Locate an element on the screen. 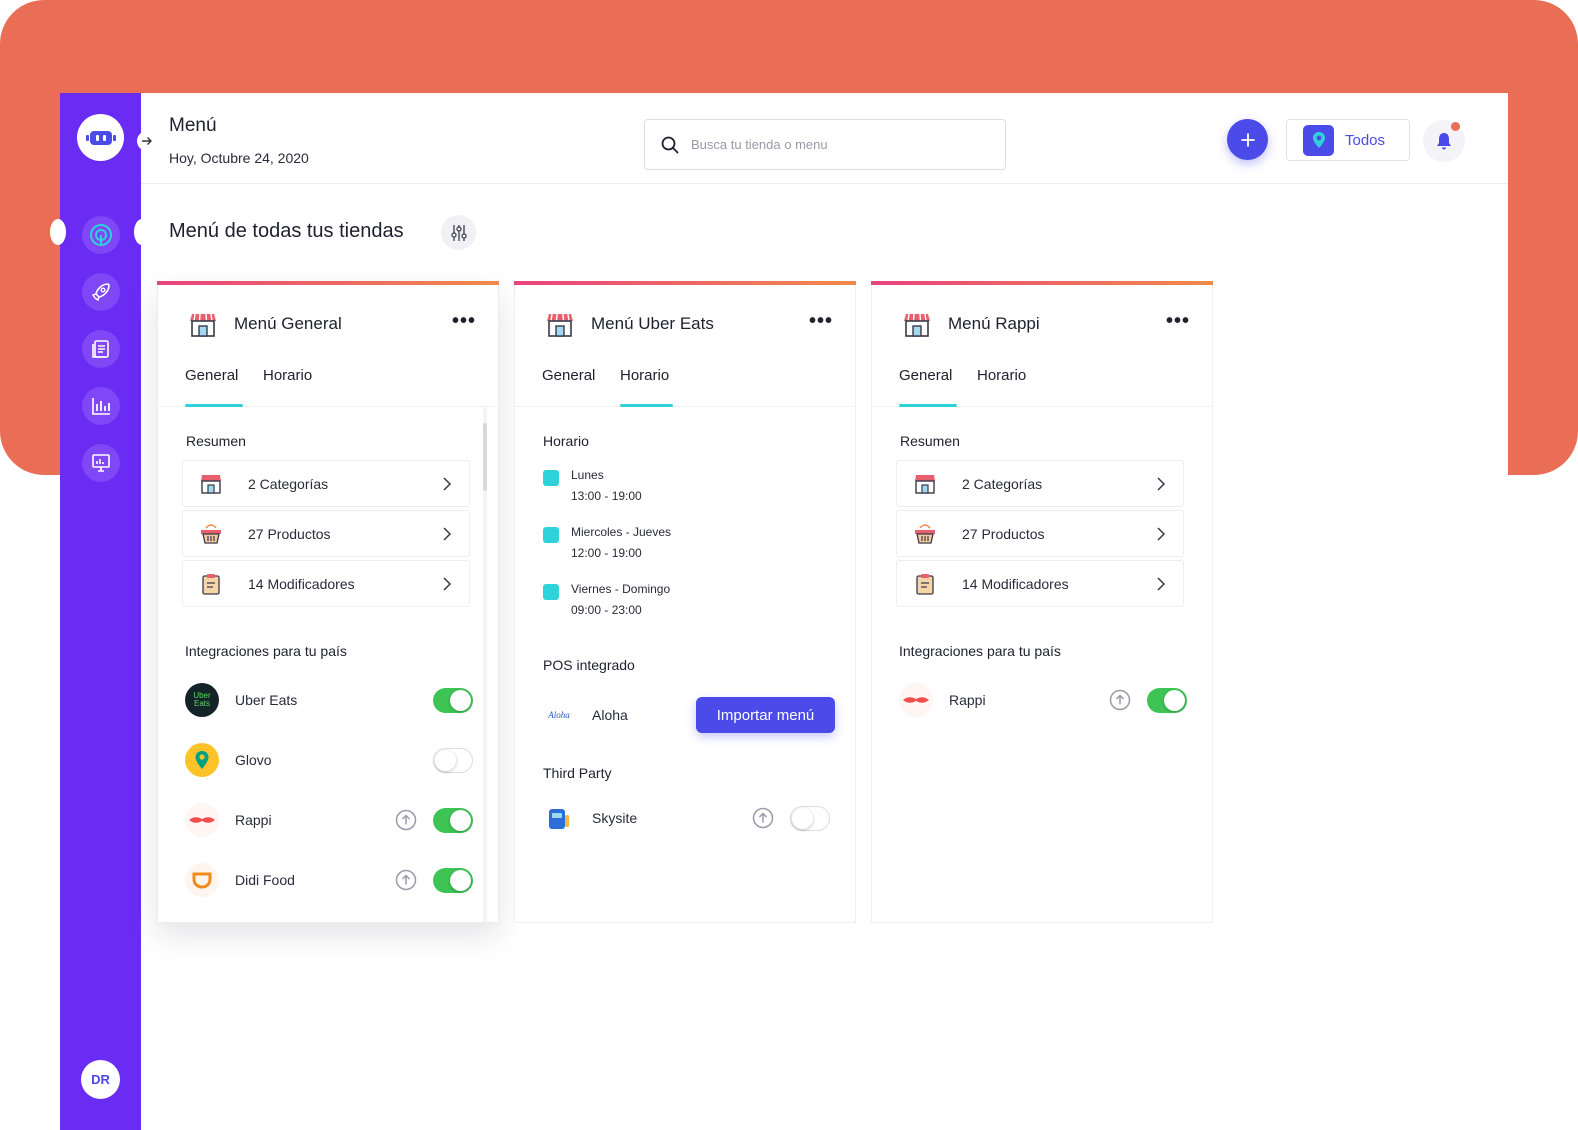 The height and width of the screenshot is (1130, 1578). uber-eats-logo: Uber Eats is located at coordinates (202, 700).